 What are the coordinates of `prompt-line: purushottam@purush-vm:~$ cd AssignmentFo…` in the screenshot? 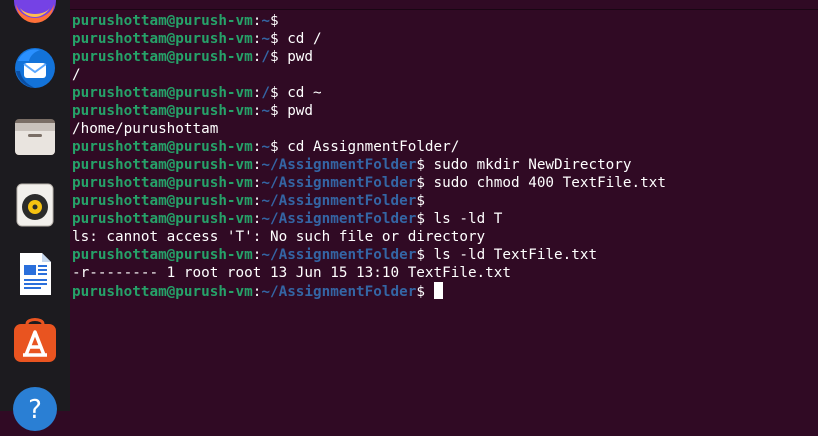 It's located at (369, 147).